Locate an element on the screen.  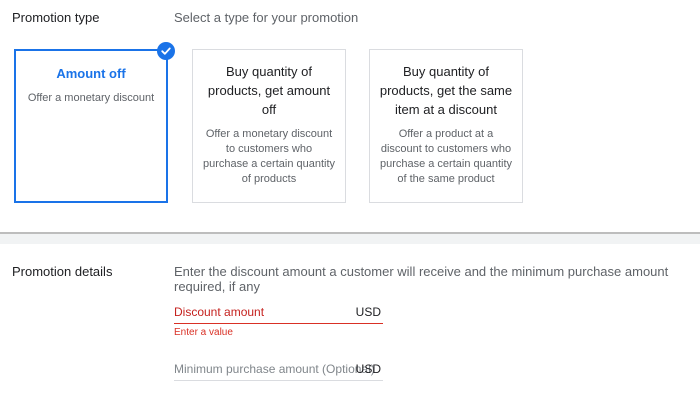
promotion-type-label: Promotion type is located at coordinates (56, 17).